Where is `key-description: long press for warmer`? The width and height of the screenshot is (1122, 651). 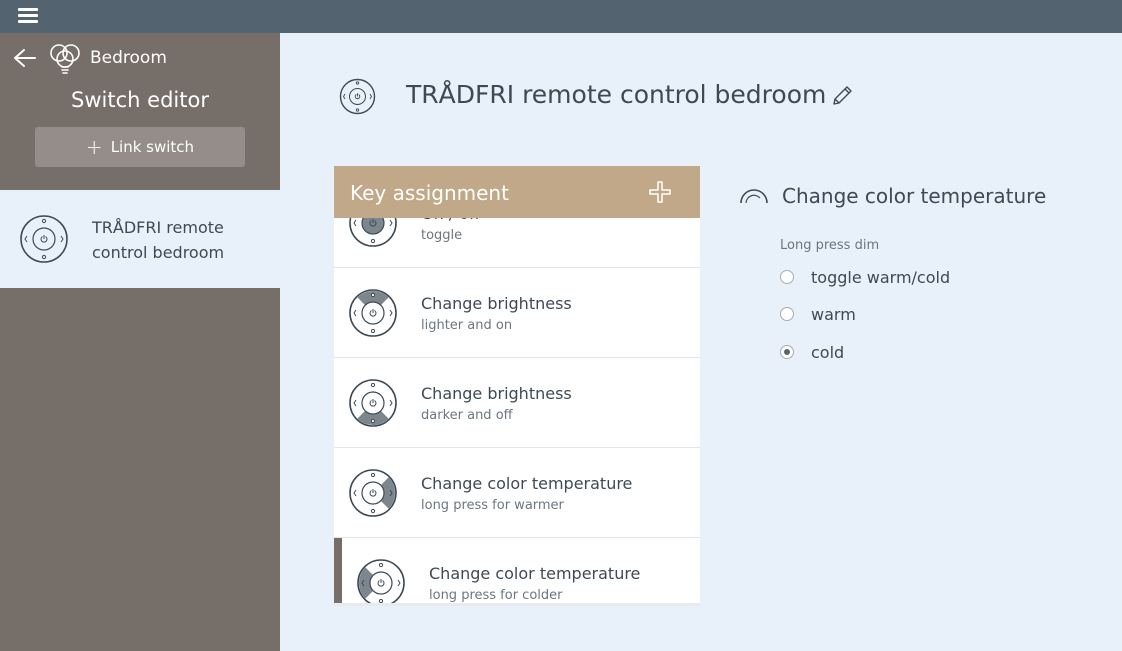
key-description: long press for warmer is located at coordinates (492, 505).